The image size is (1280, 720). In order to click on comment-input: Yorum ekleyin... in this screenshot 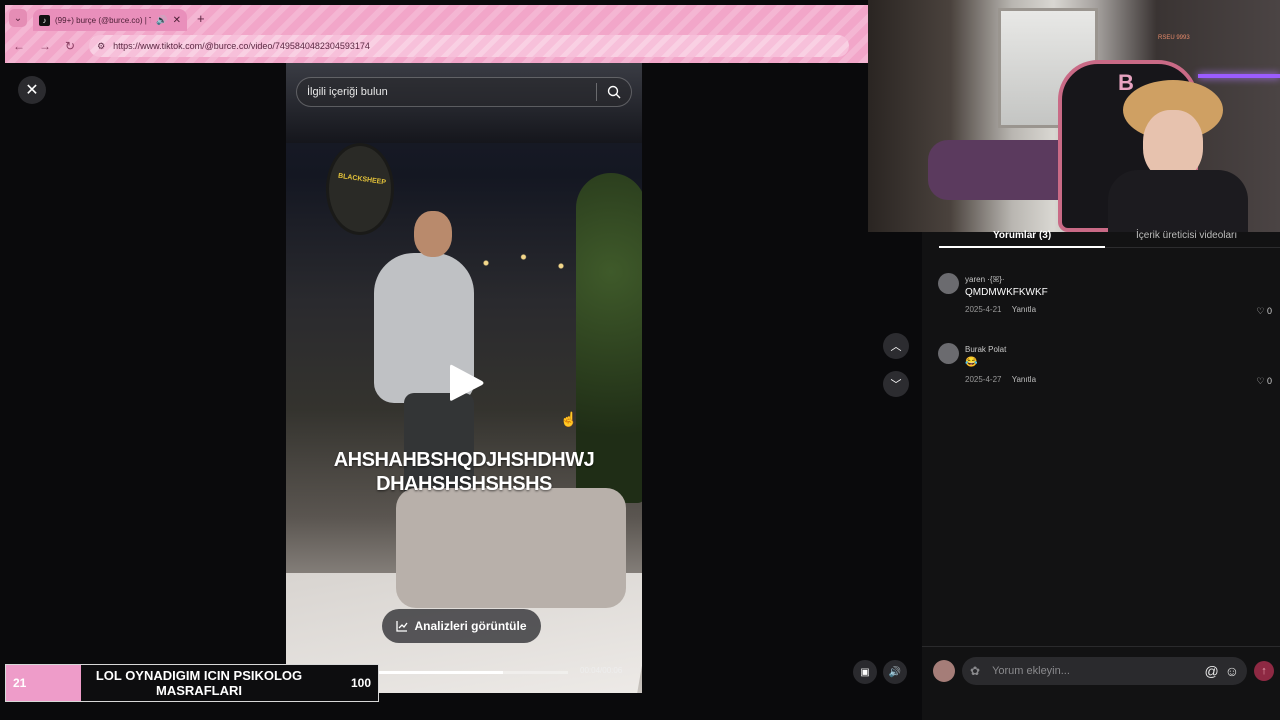, I will do `click(1095, 671)`.